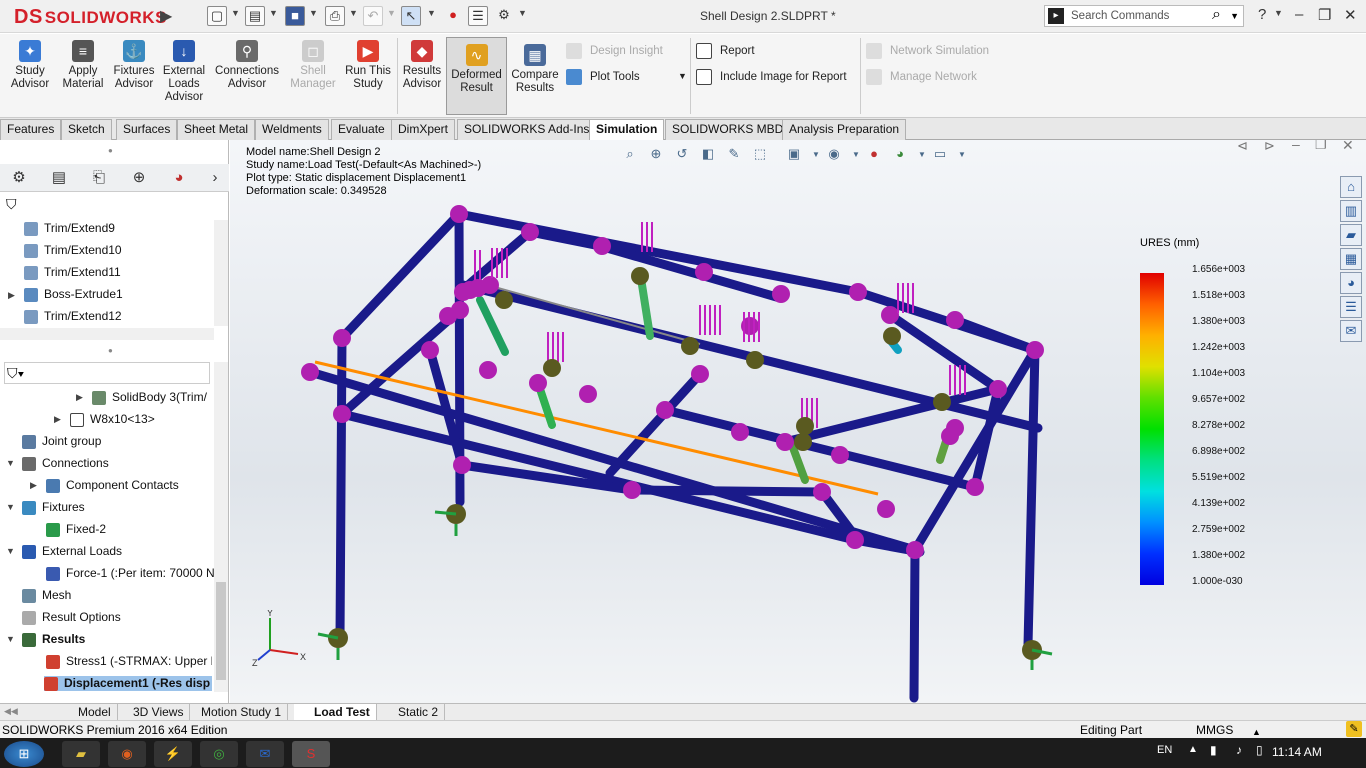  What do you see at coordinates (153, 397) in the screenshot?
I see `tree-item-solidbody3: SolidBody 3(Trim/` at bounding box center [153, 397].